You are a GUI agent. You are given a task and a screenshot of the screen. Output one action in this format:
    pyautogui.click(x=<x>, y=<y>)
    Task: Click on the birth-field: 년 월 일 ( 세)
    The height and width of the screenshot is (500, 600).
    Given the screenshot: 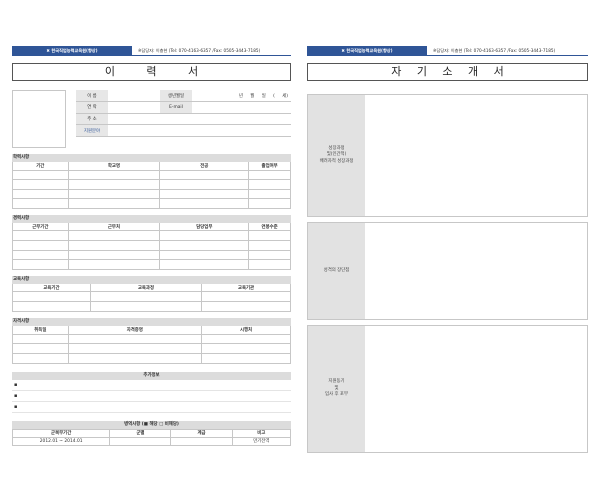 What is the action you would take?
    pyautogui.click(x=241, y=96)
    